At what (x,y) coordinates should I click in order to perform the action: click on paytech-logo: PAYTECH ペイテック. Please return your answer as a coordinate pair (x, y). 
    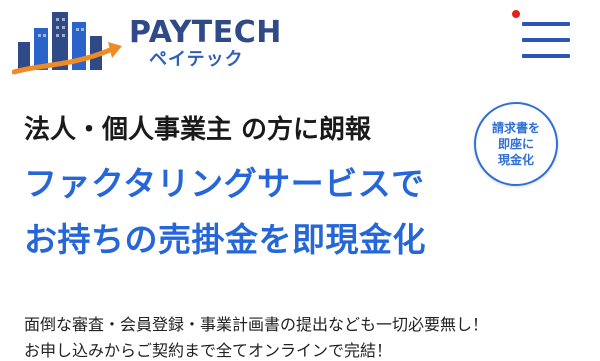
    Looking at the image, I should click on (157, 43).